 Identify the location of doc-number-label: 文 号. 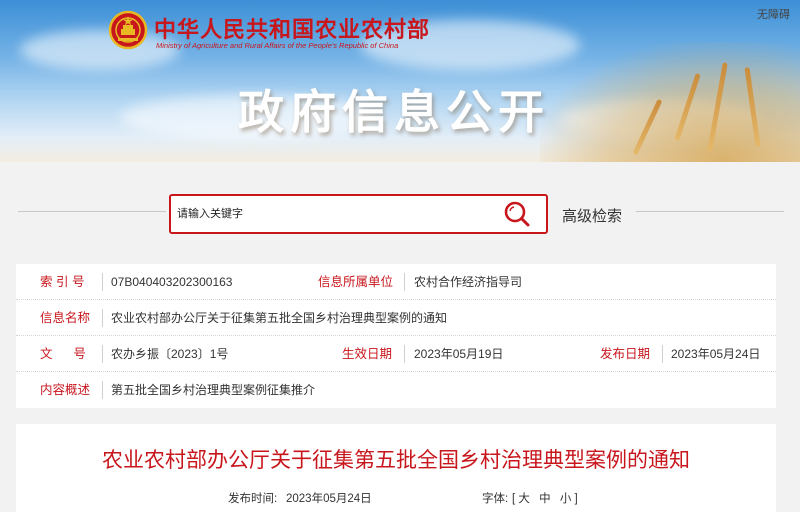
(63, 354).